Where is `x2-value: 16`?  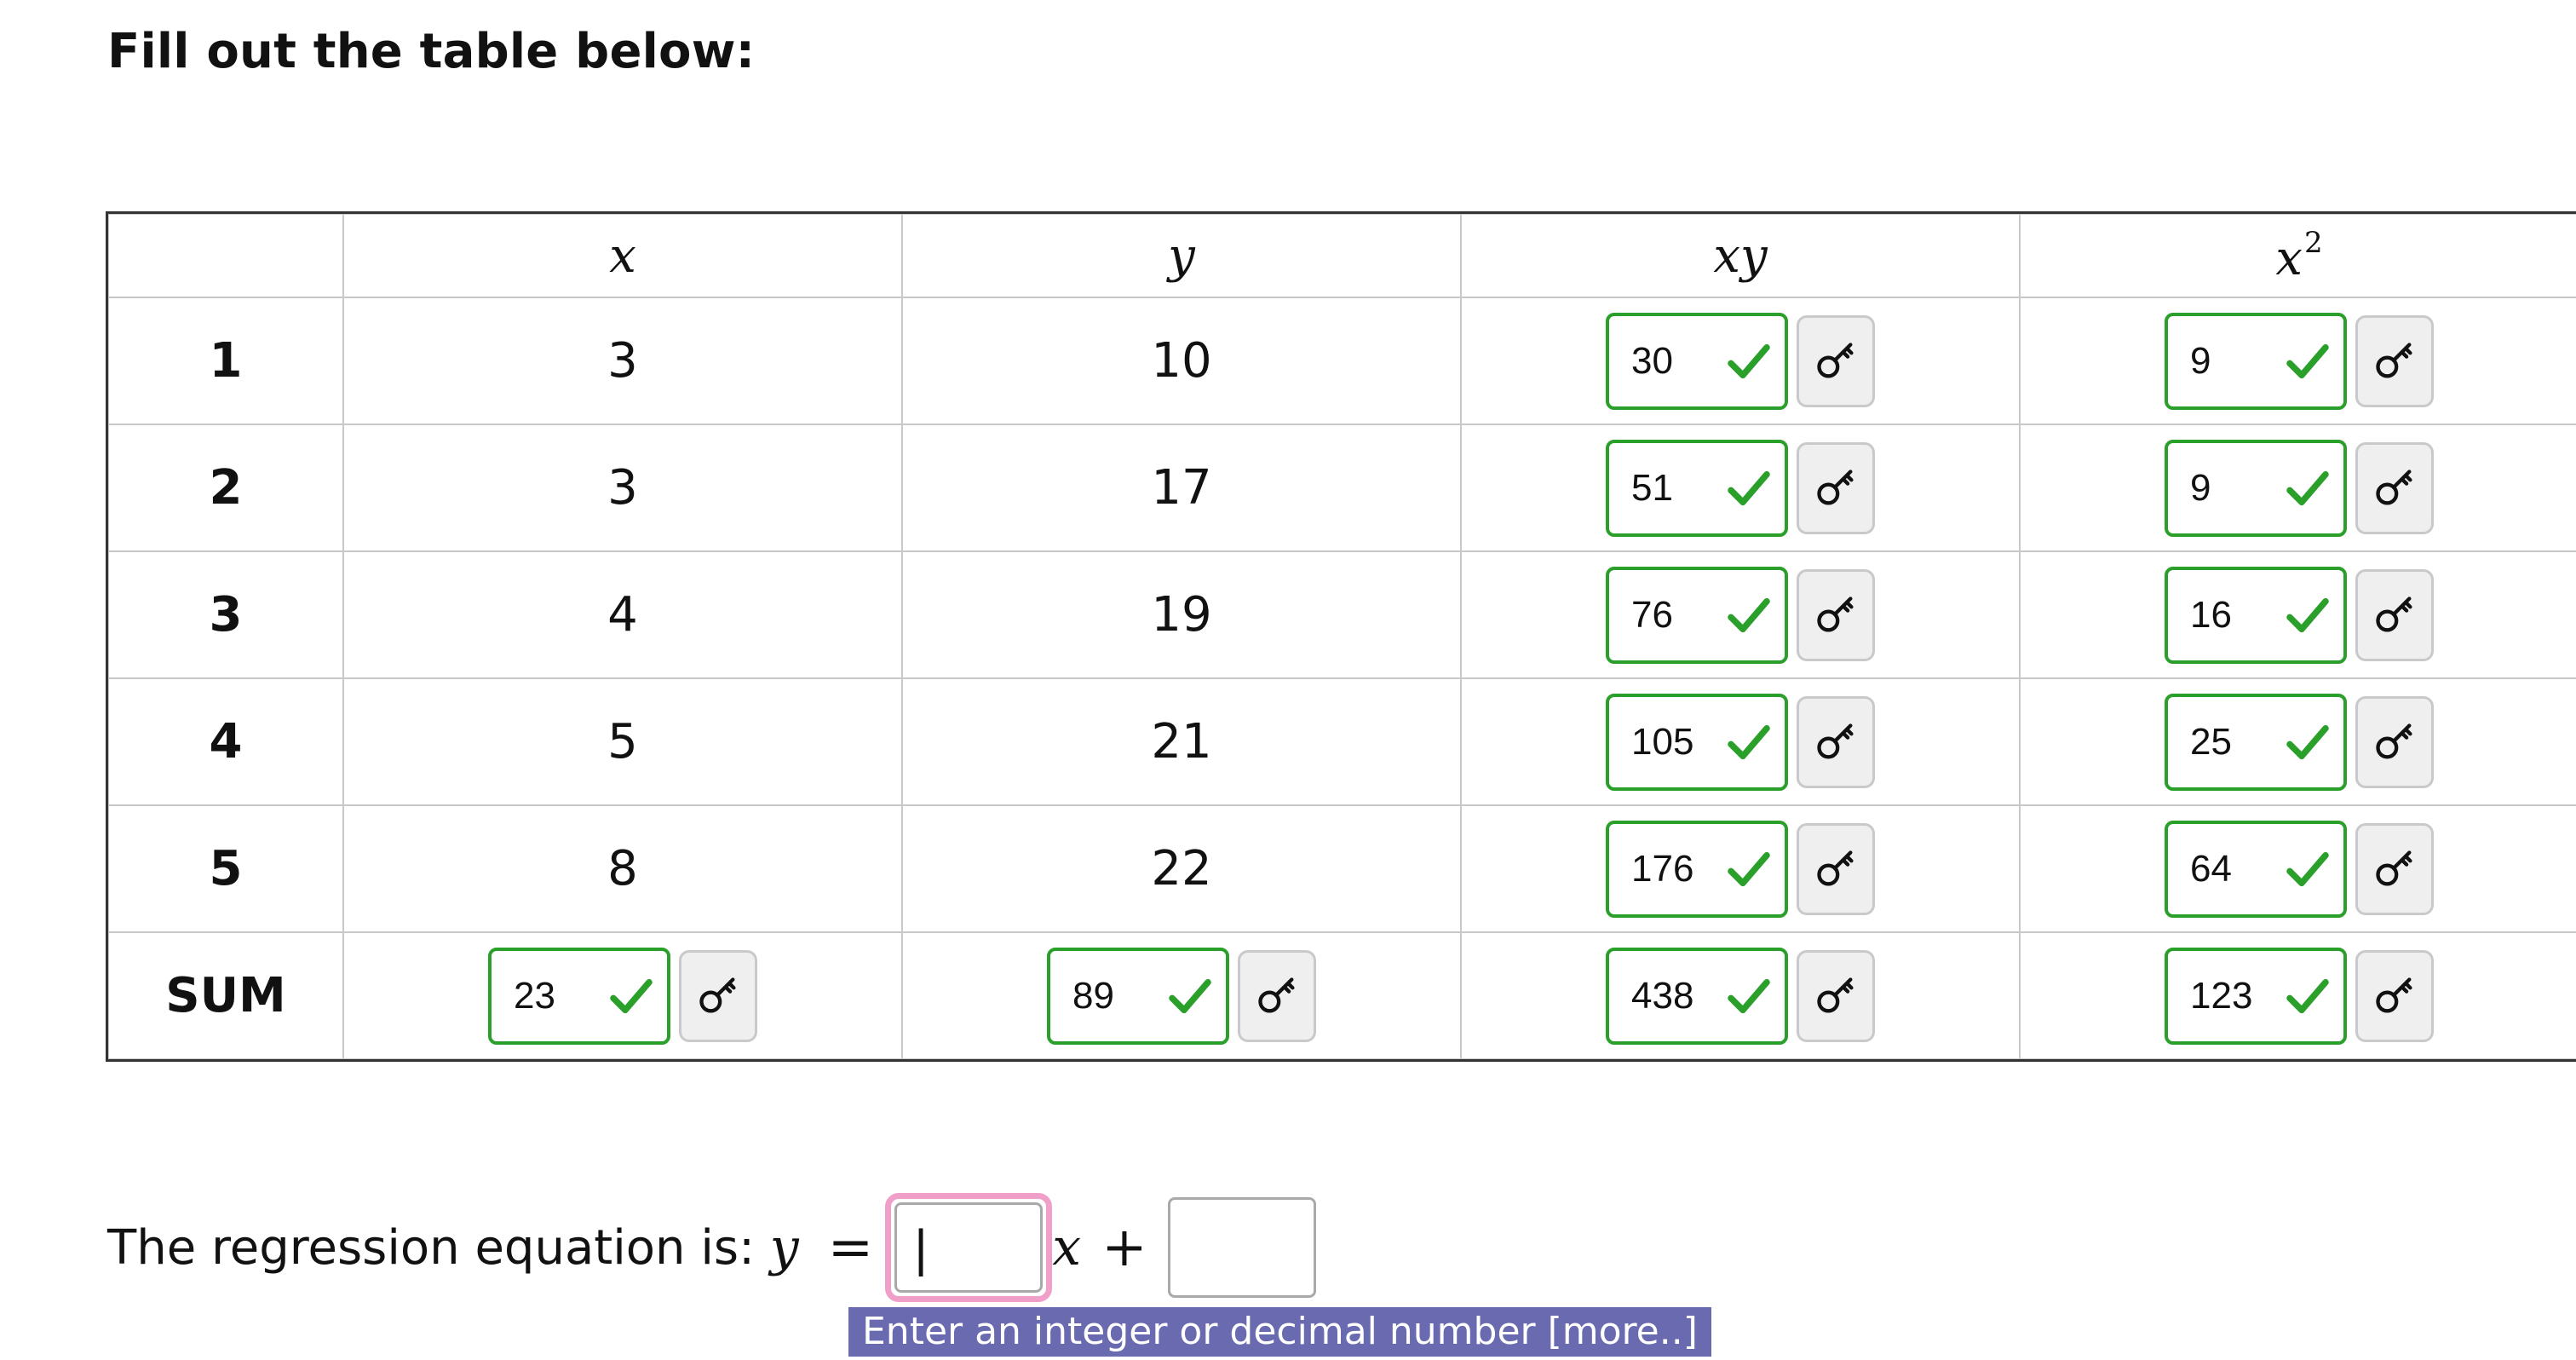
x2-value: 16 is located at coordinates (2211, 614).